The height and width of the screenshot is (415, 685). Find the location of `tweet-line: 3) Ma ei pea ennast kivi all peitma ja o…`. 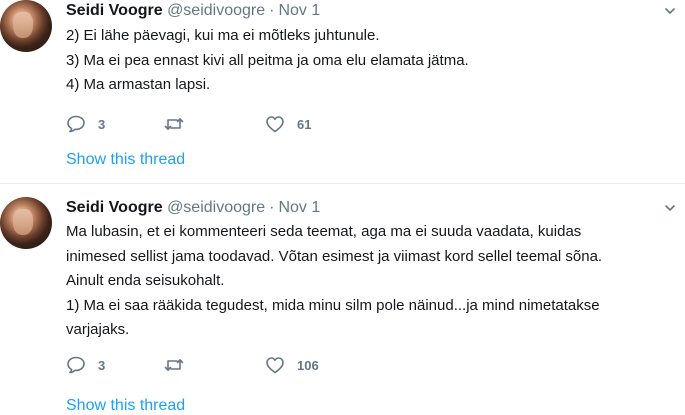

tweet-line: 3) Ma ei pea ennast kivi all peitma ja o… is located at coordinates (267, 60).